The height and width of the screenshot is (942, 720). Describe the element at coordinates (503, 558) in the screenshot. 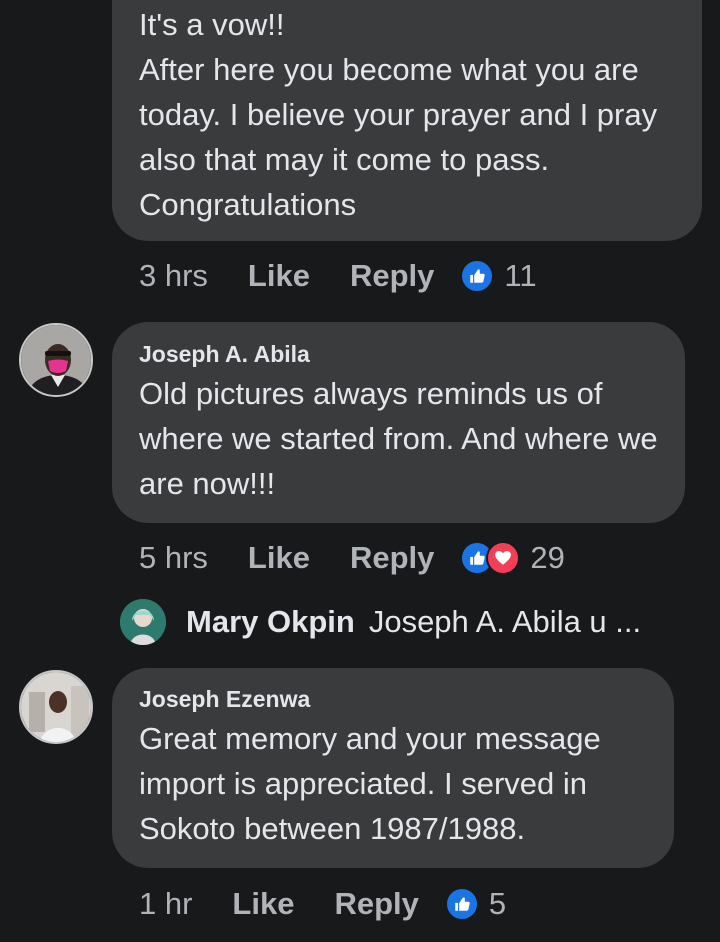

I see `love-reaction-icon` at that location.